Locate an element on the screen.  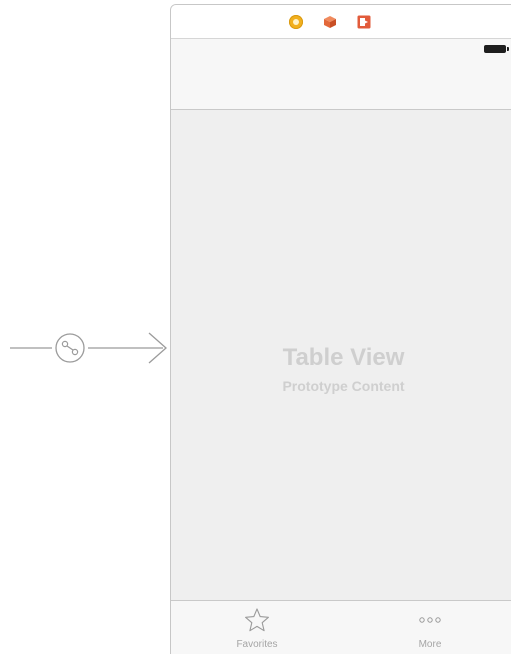
tab-favorites: Favorites is located at coordinates (257, 627).